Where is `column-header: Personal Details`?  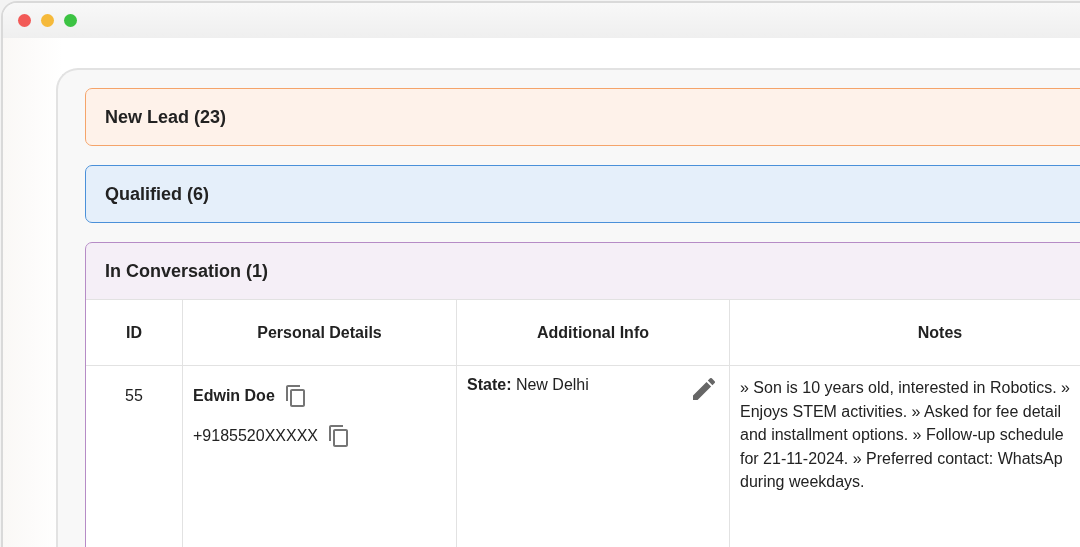 column-header: Personal Details is located at coordinates (320, 332).